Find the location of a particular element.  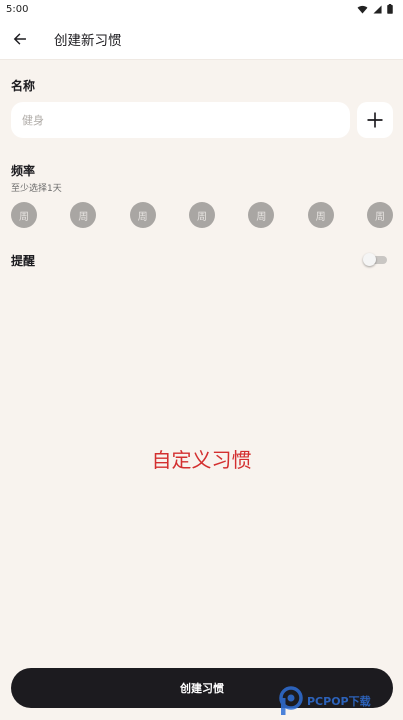

watermark: PCPOP下载 is located at coordinates (340, 701).